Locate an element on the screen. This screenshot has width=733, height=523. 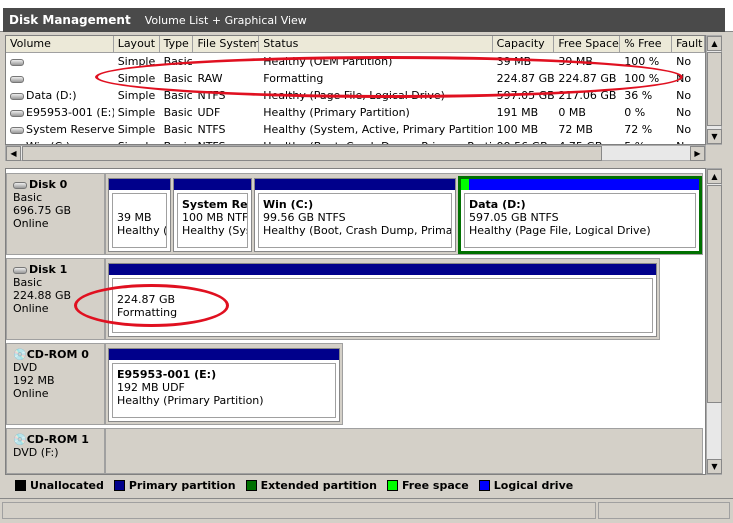
legend-label: Primary partition is located at coordinates (182, 485).